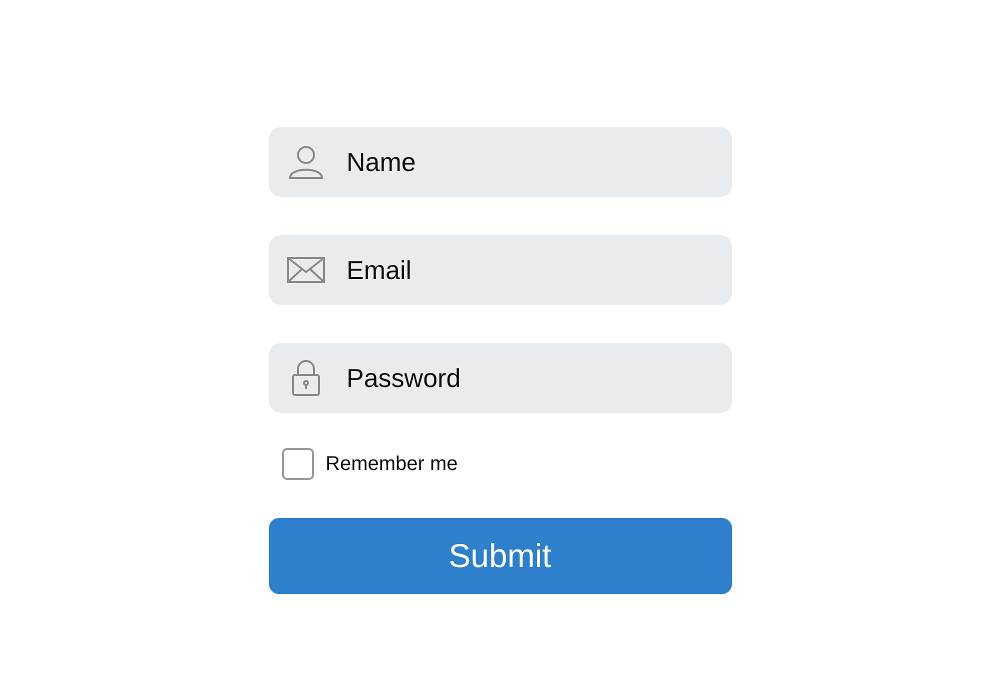  What do you see at coordinates (500, 162) in the screenshot?
I see `input-field: Name` at bounding box center [500, 162].